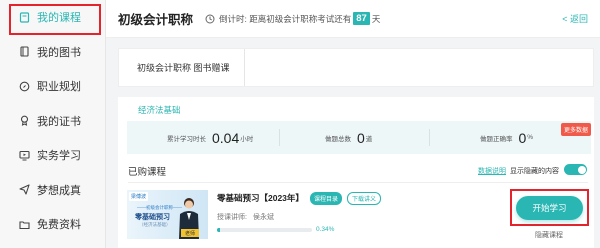 The height and width of the screenshot is (248, 600). I want to click on stat-label: 做题正确率, so click(496, 139).